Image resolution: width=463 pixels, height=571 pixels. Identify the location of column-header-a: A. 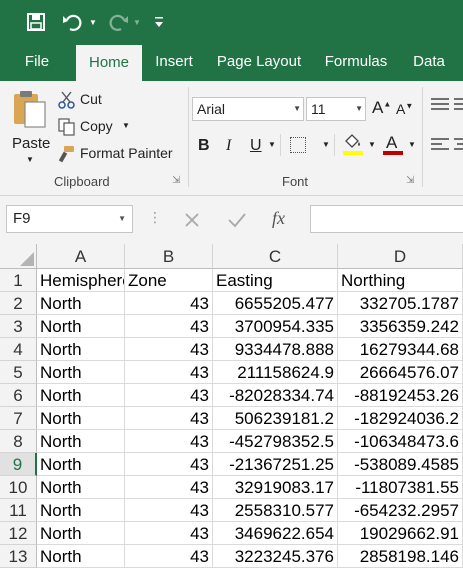
(81, 256).